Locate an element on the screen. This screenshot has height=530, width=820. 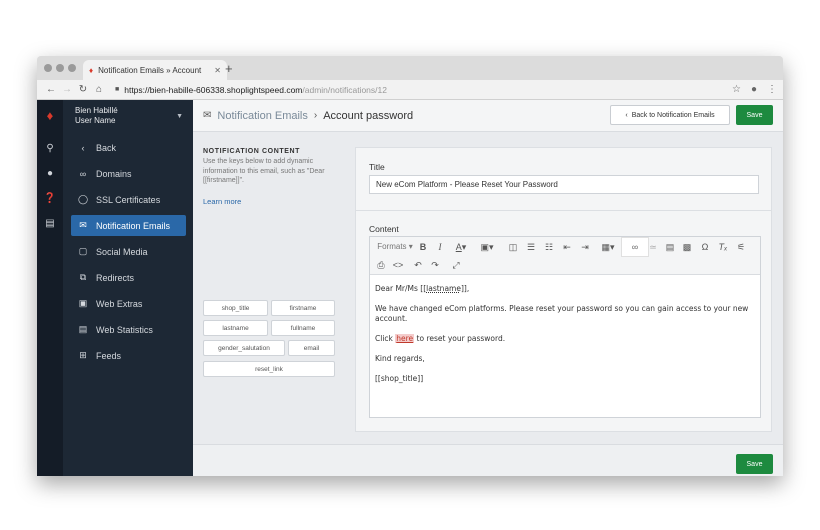
section-title: NOTIFICATION CONTENT is located at coordinates (252, 151).